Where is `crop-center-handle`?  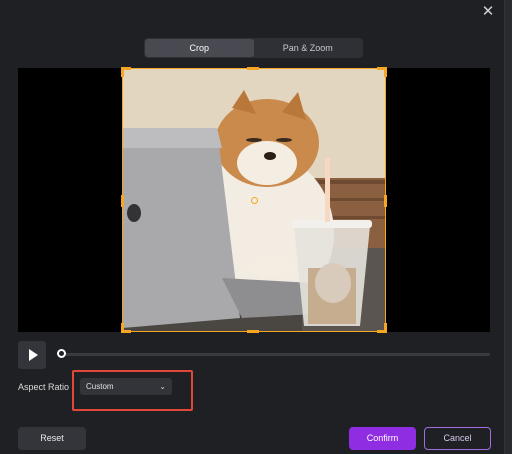 crop-center-handle is located at coordinates (254, 200).